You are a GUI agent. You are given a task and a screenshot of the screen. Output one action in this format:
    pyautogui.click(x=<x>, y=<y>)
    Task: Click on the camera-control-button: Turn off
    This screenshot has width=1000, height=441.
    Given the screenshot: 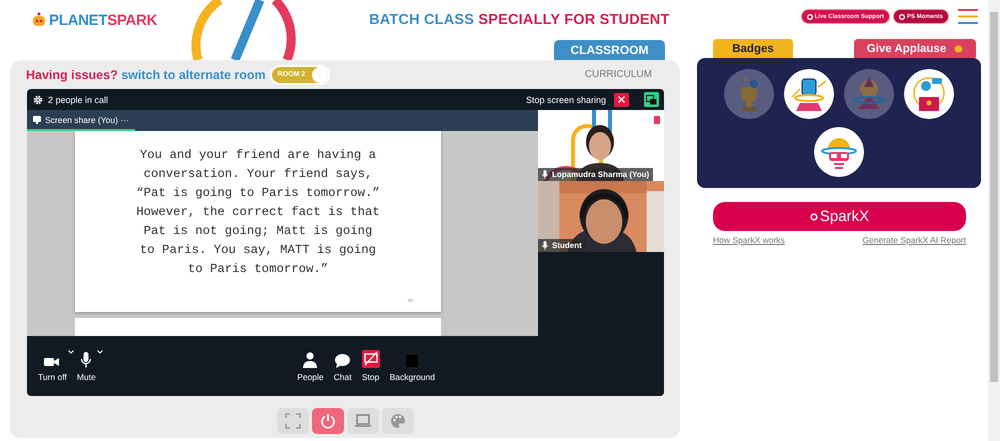 What is the action you would take?
    pyautogui.click(x=52, y=366)
    